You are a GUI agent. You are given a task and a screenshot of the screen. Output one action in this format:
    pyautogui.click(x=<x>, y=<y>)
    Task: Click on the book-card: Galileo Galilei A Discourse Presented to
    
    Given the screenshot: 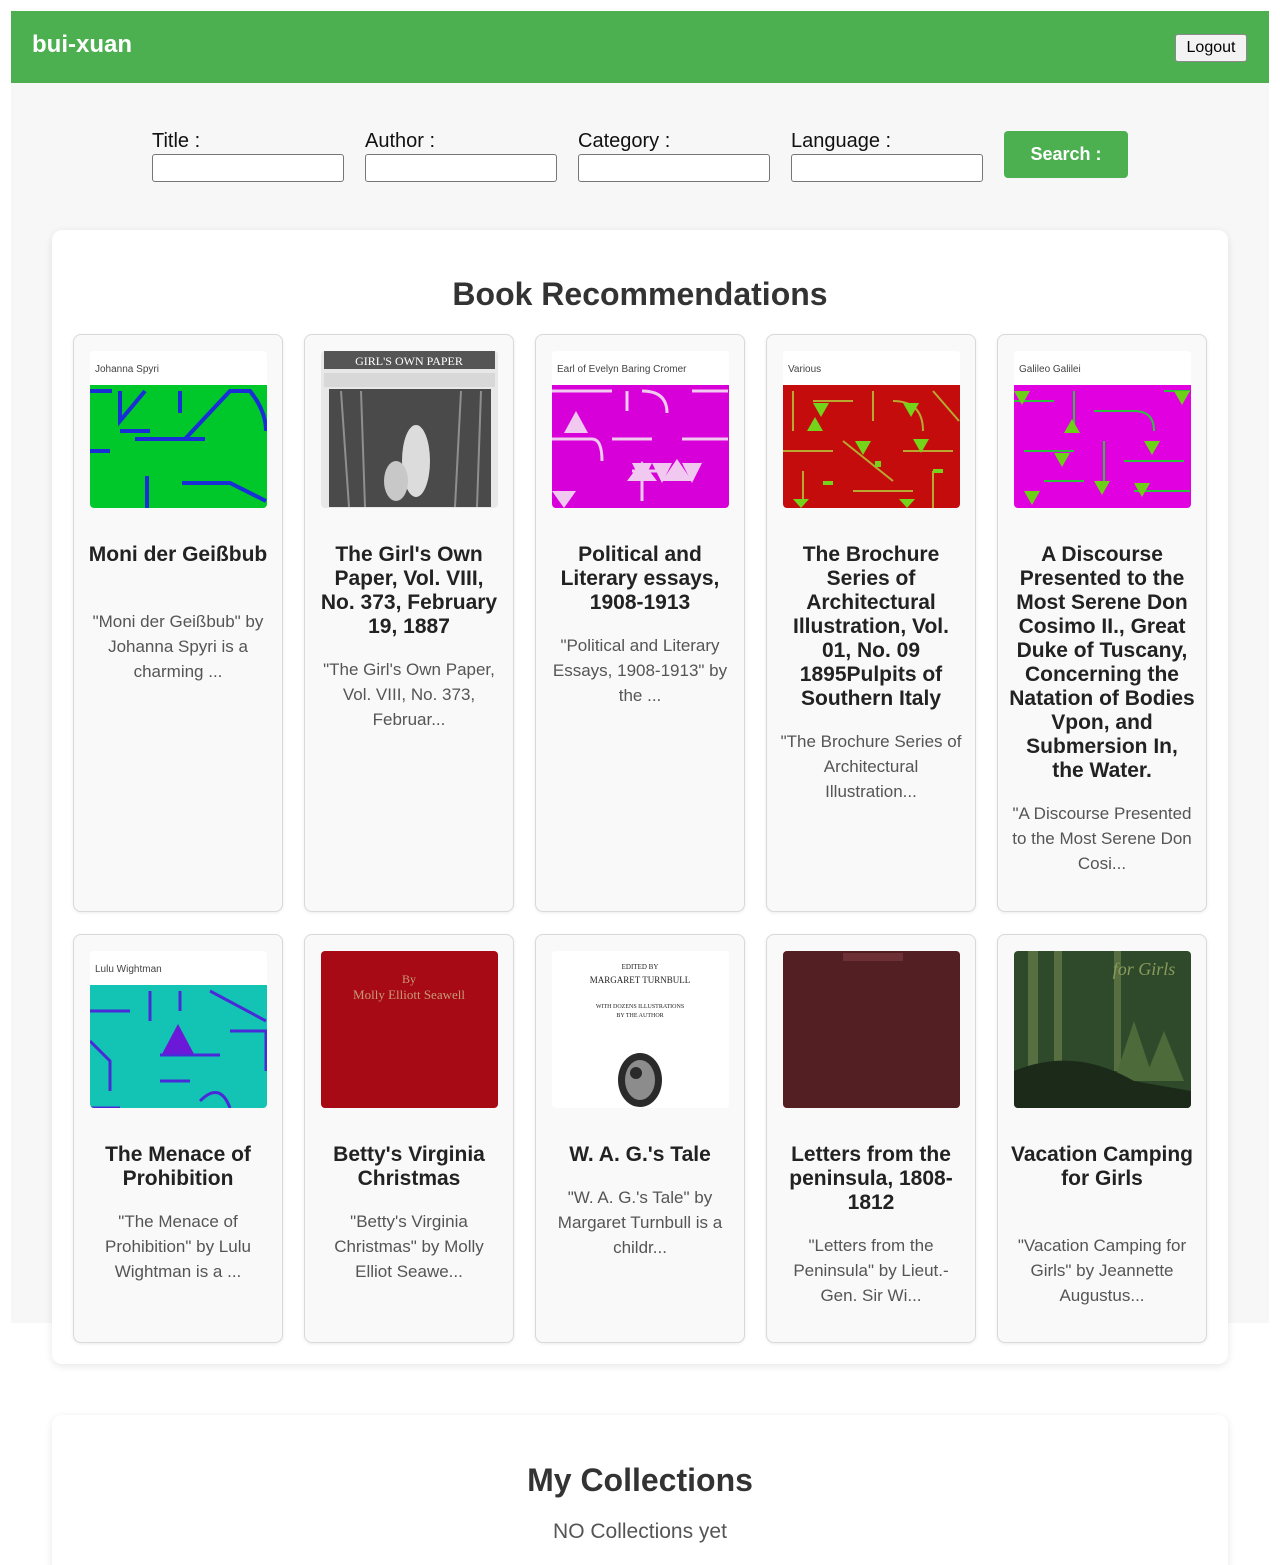 What is the action you would take?
    pyautogui.click(x=1102, y=623)
    